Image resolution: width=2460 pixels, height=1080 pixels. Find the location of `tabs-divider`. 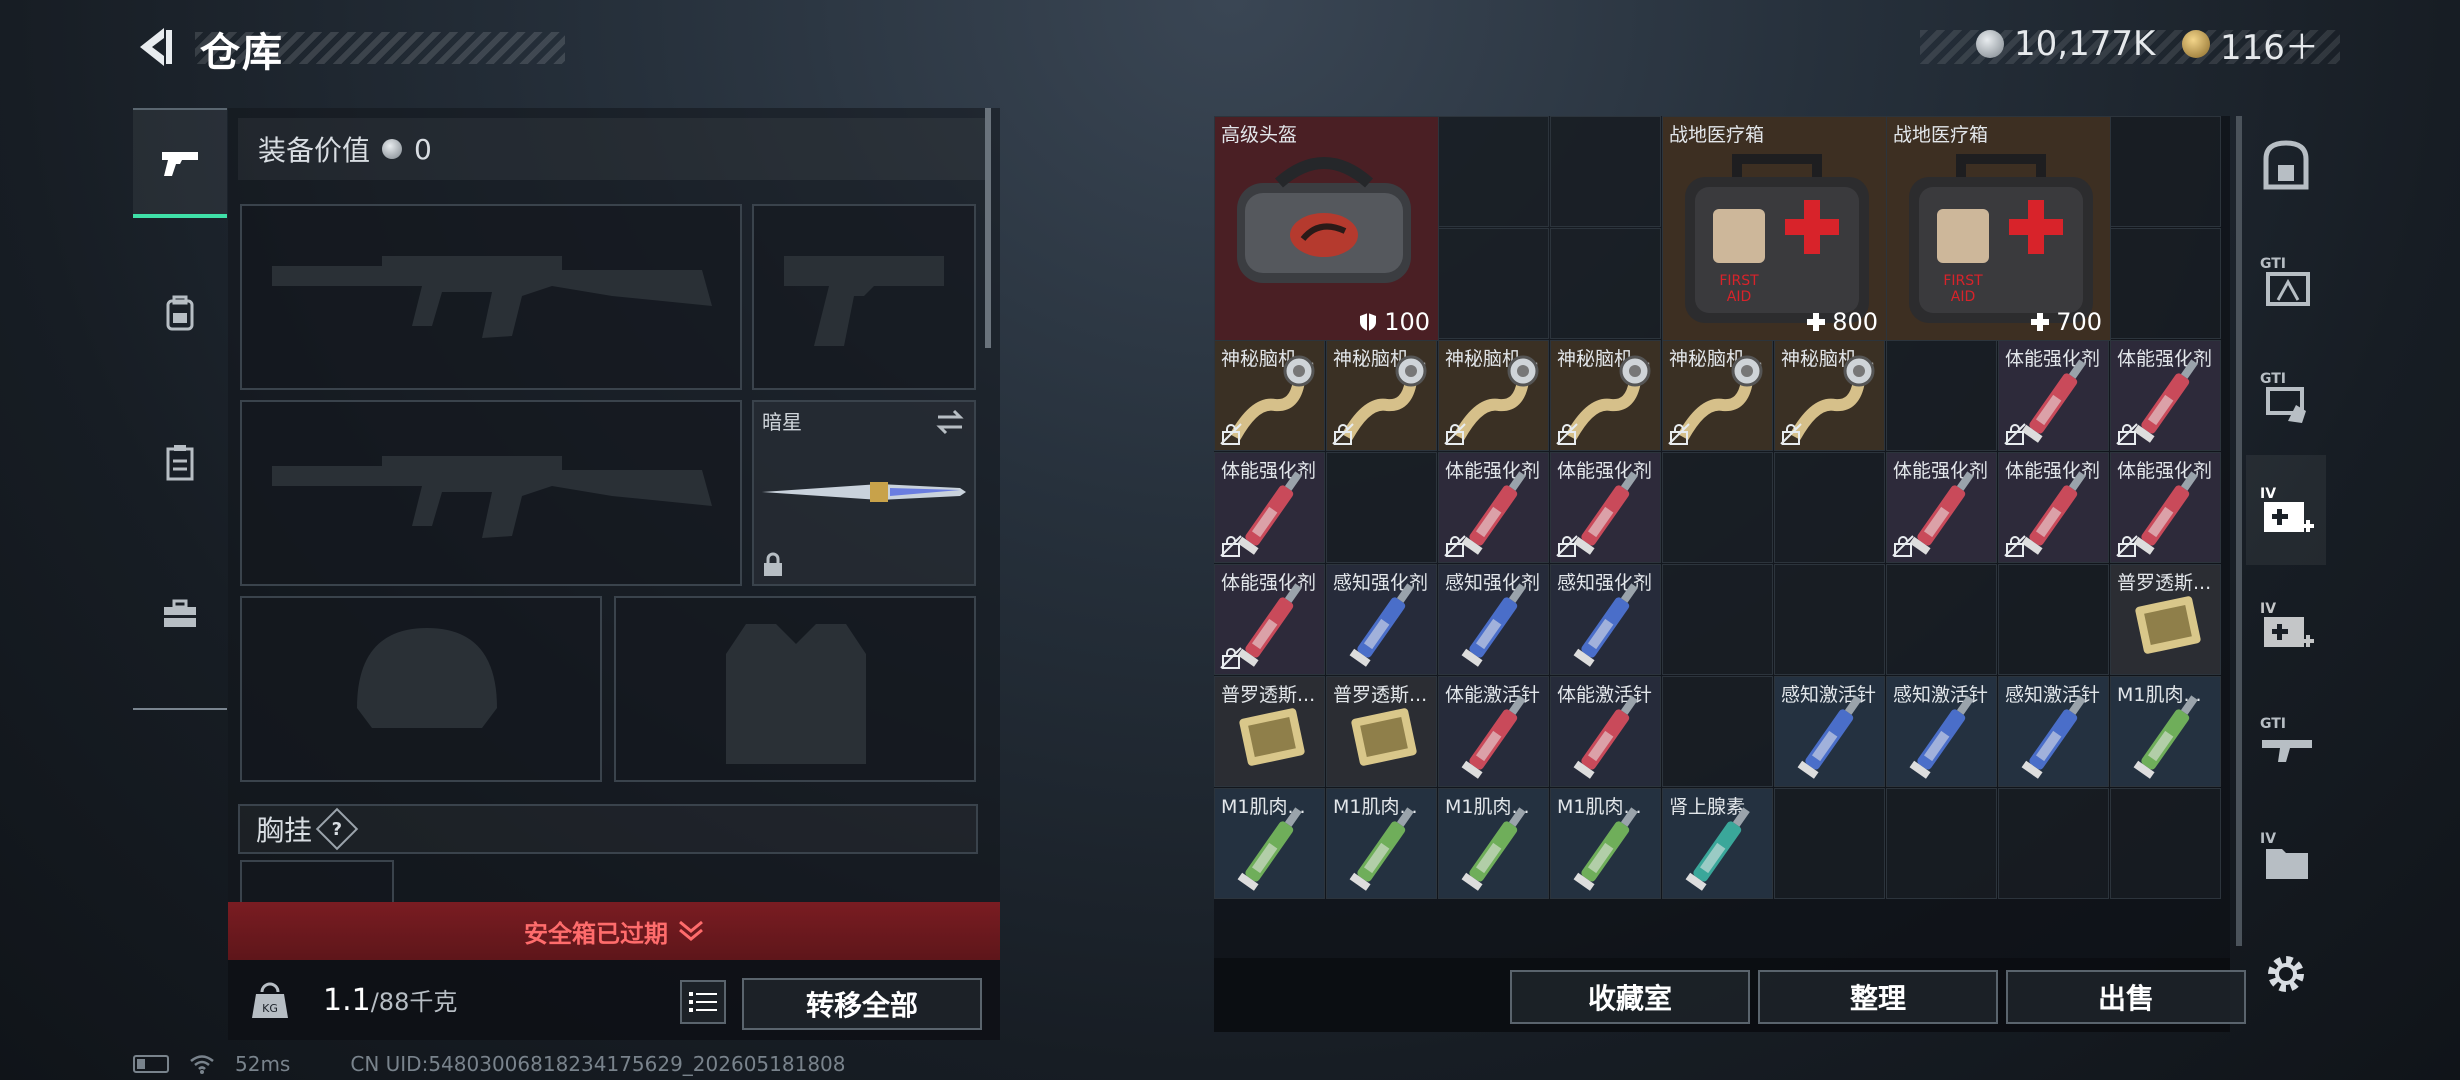

tabs-divider is located at coordinates (180, 709).